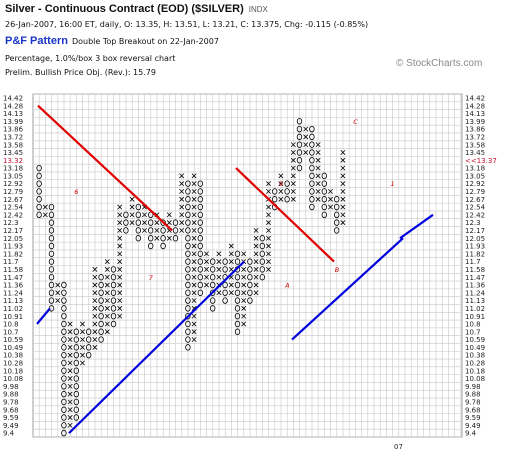 This screenshot has width=520, height=466. Describe the element at coordinates (13, 247) in the screenshot. I see `y-tick-label-left: 11.93` at that location.